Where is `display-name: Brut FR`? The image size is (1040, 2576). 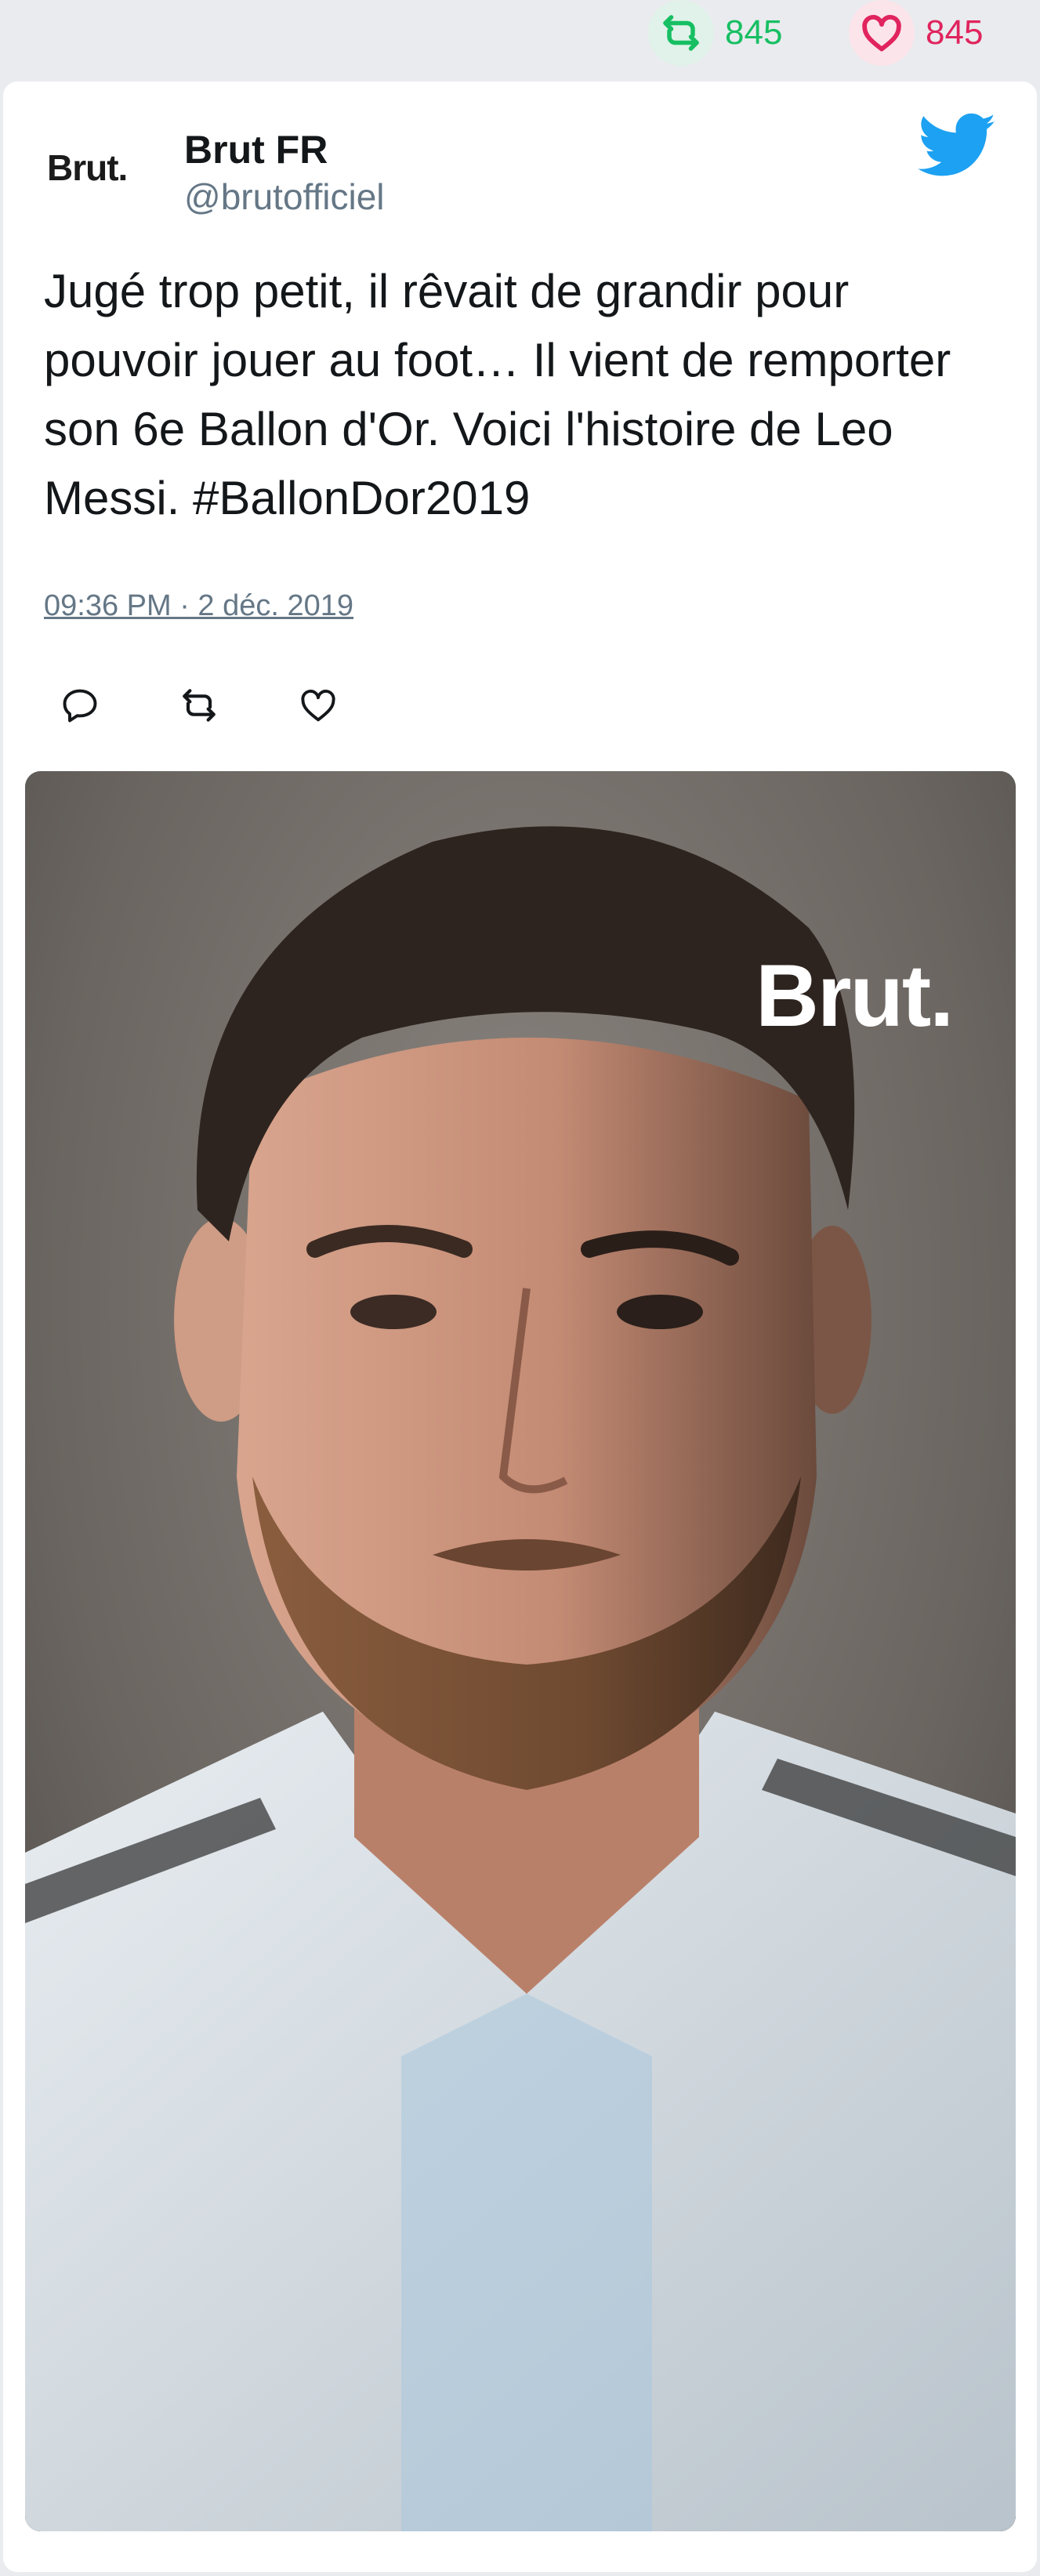 display-name: Brut FR is located at coordinates (256, 149).